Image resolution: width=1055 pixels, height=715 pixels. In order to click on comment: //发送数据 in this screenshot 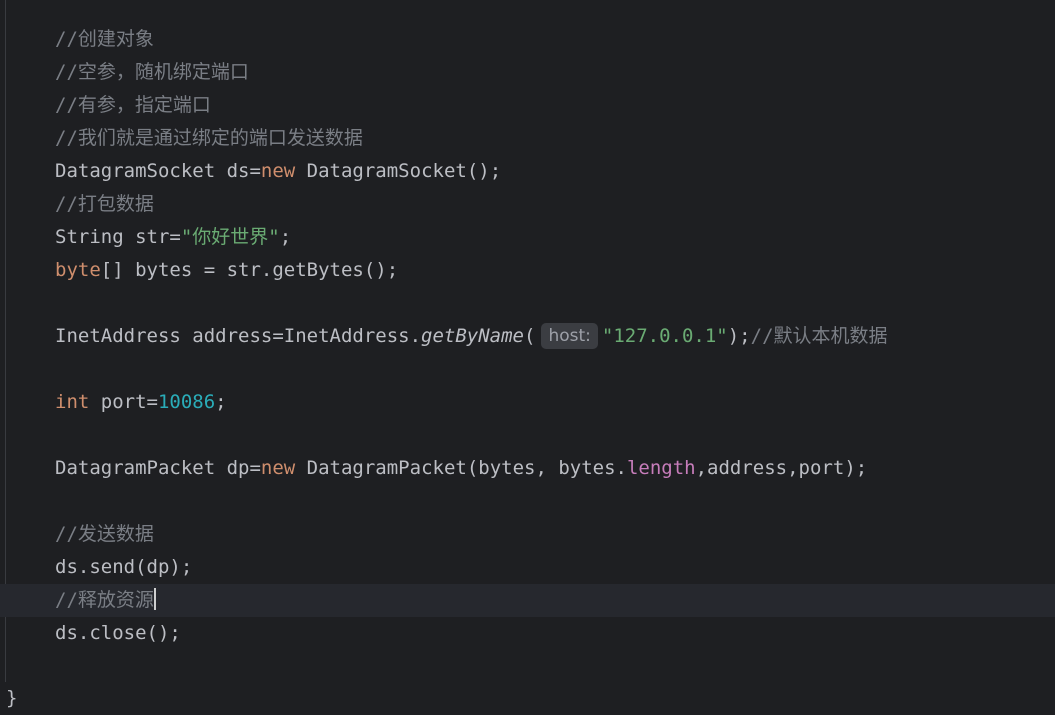, I will do `click(104, 534)`.